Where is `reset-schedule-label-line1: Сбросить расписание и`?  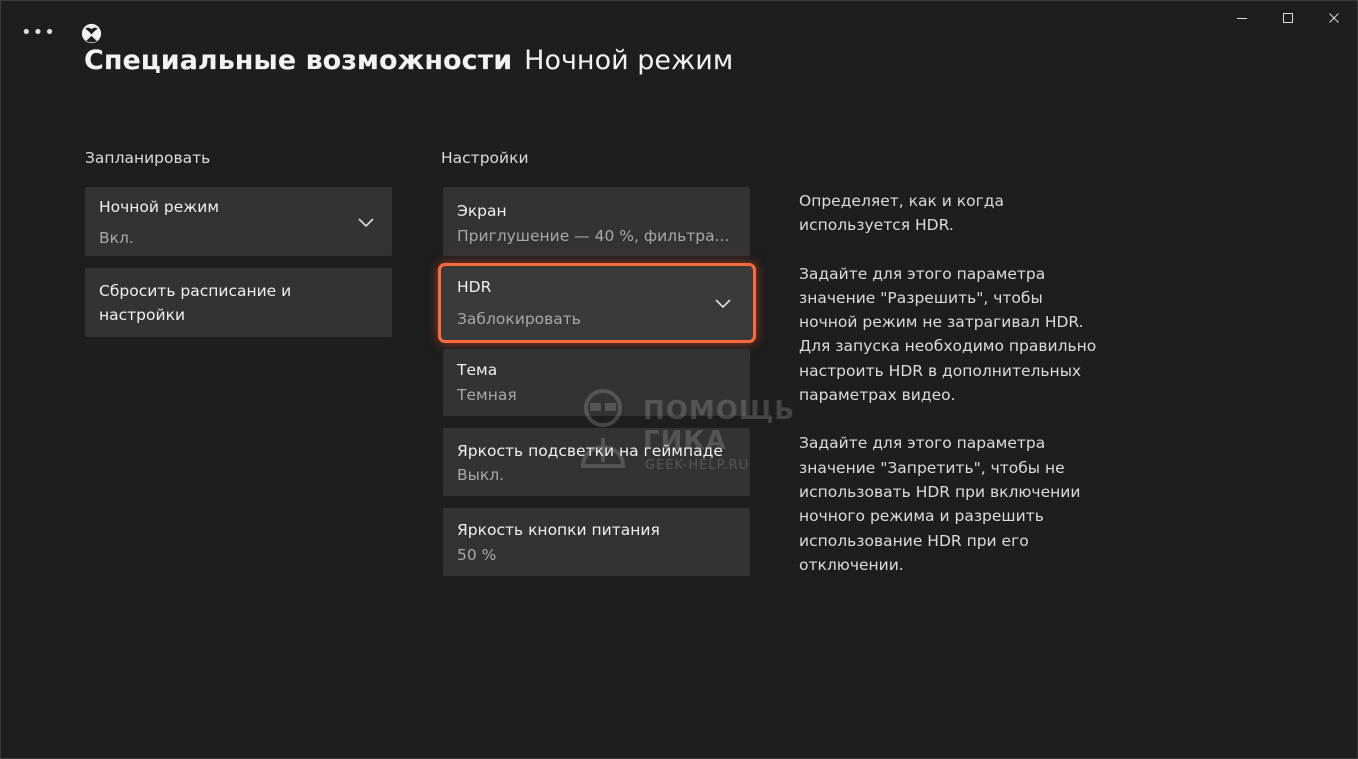 reset-schedule-label-line1: Сбросить расписание и is located at coordinates (195, 291).